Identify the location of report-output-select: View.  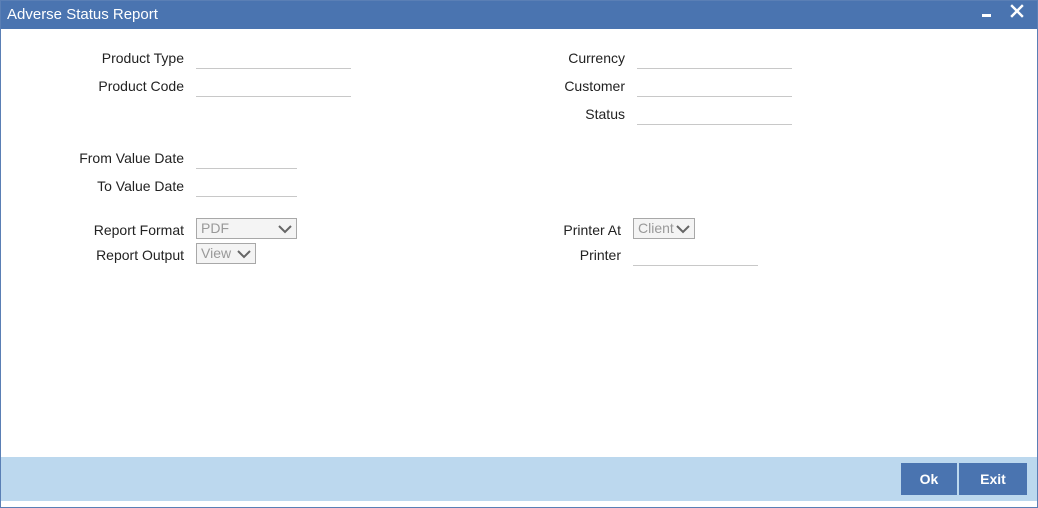
(226, 253).